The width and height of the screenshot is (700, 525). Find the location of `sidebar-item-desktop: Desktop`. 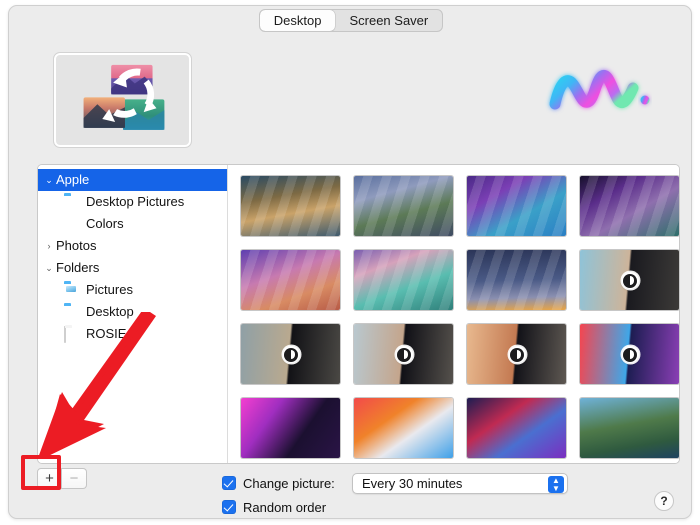

sidebar-item-desktop: Desktop is located at coordinates (132, 312).